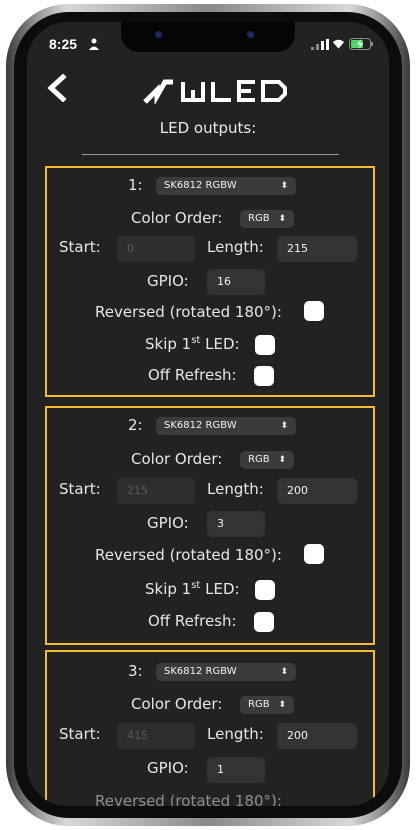  I want to click on output-2-skip-label: Skip 1st LED:, so click(192, 589).